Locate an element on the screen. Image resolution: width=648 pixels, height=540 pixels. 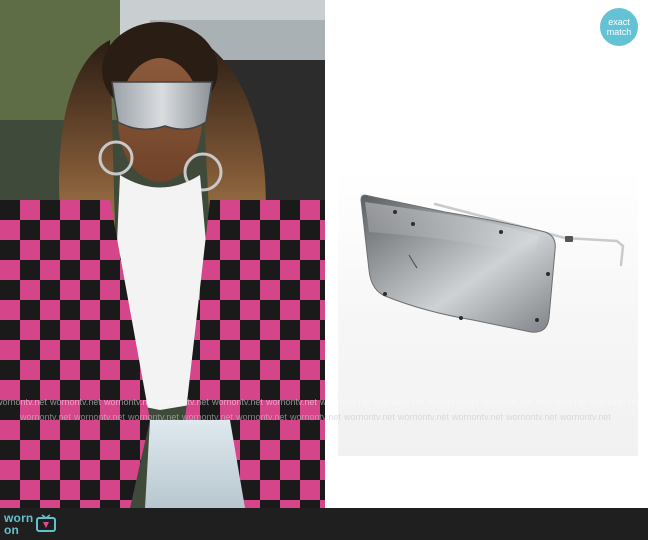
exact-match-badge: exact match is located at coordinates (619, 27).